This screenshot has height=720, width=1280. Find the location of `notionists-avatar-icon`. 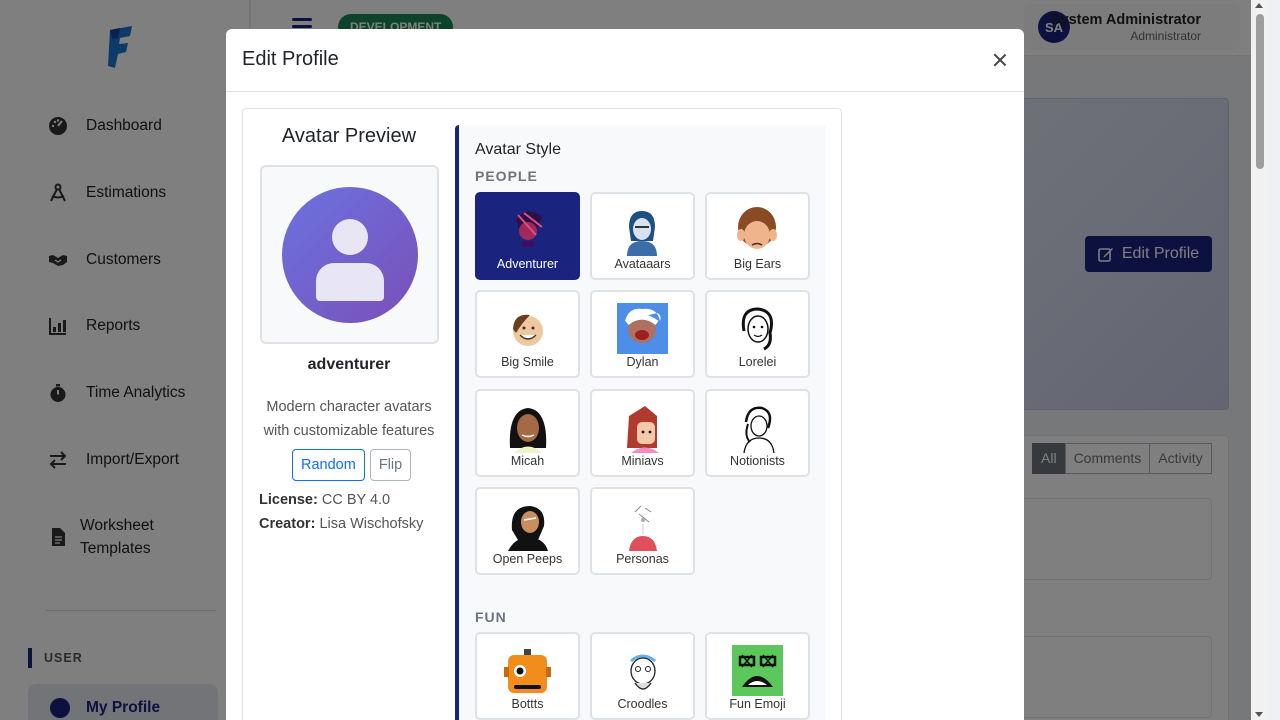

notionists-avatar-icon is located at coordinates (759, 429).